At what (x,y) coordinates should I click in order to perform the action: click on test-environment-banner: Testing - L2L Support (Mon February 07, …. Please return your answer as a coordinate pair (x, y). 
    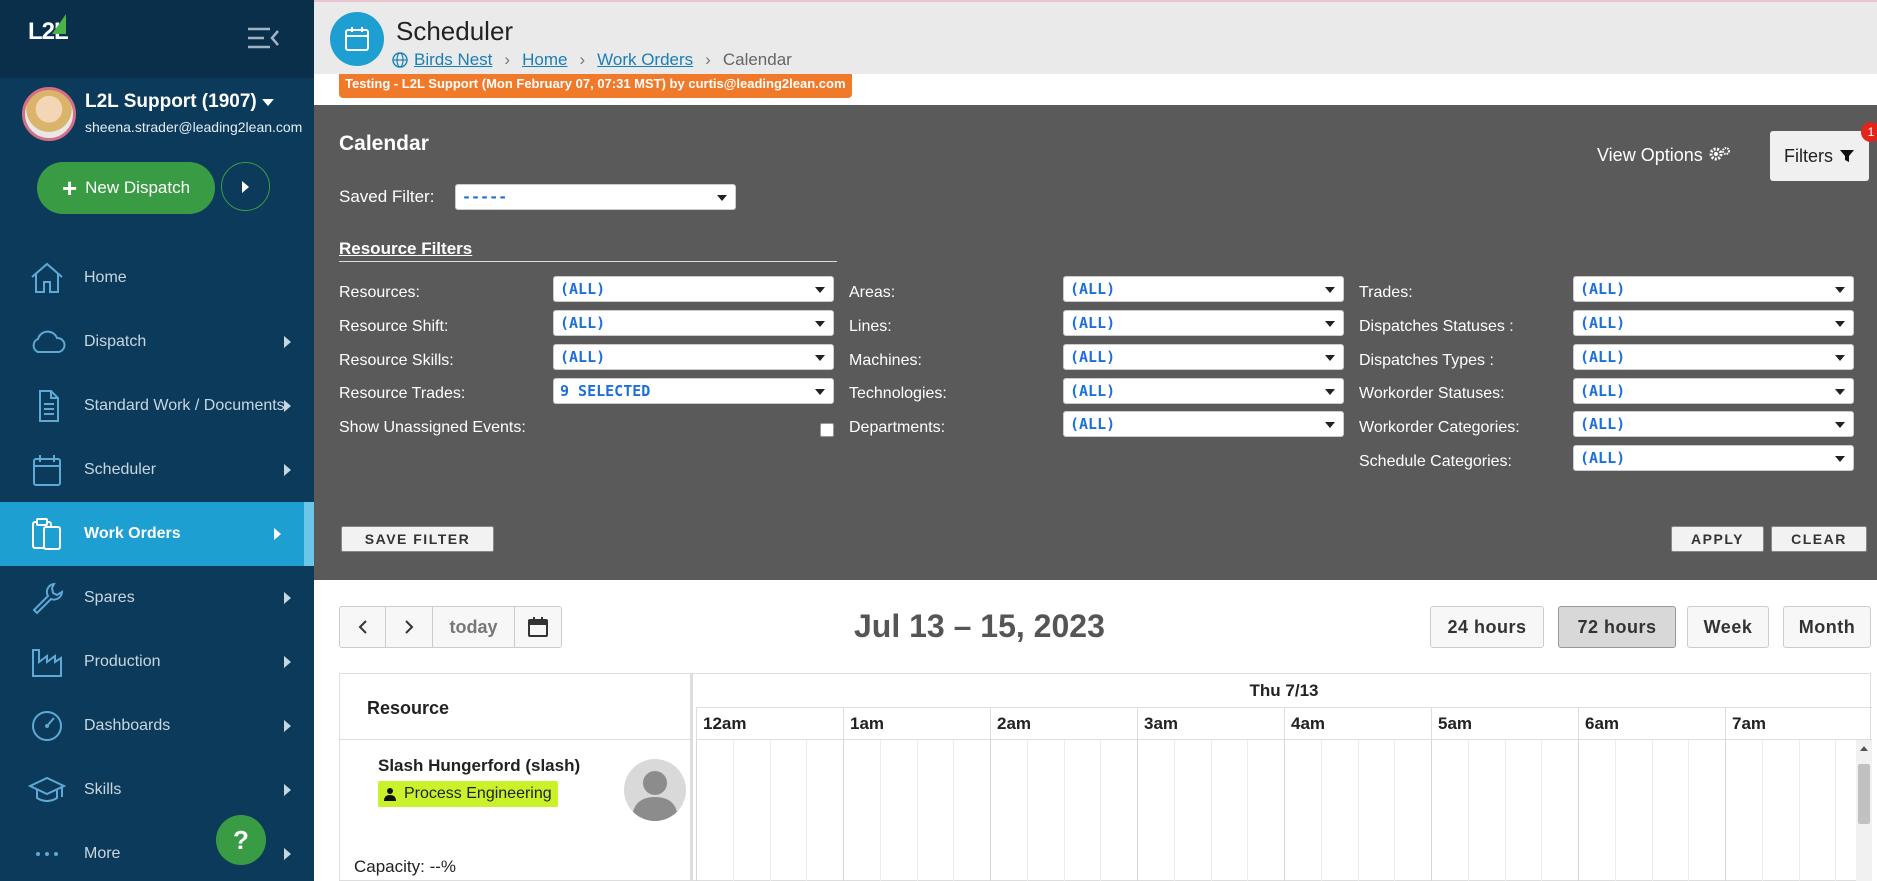
    Looking at the image, I should click on (595, 86).